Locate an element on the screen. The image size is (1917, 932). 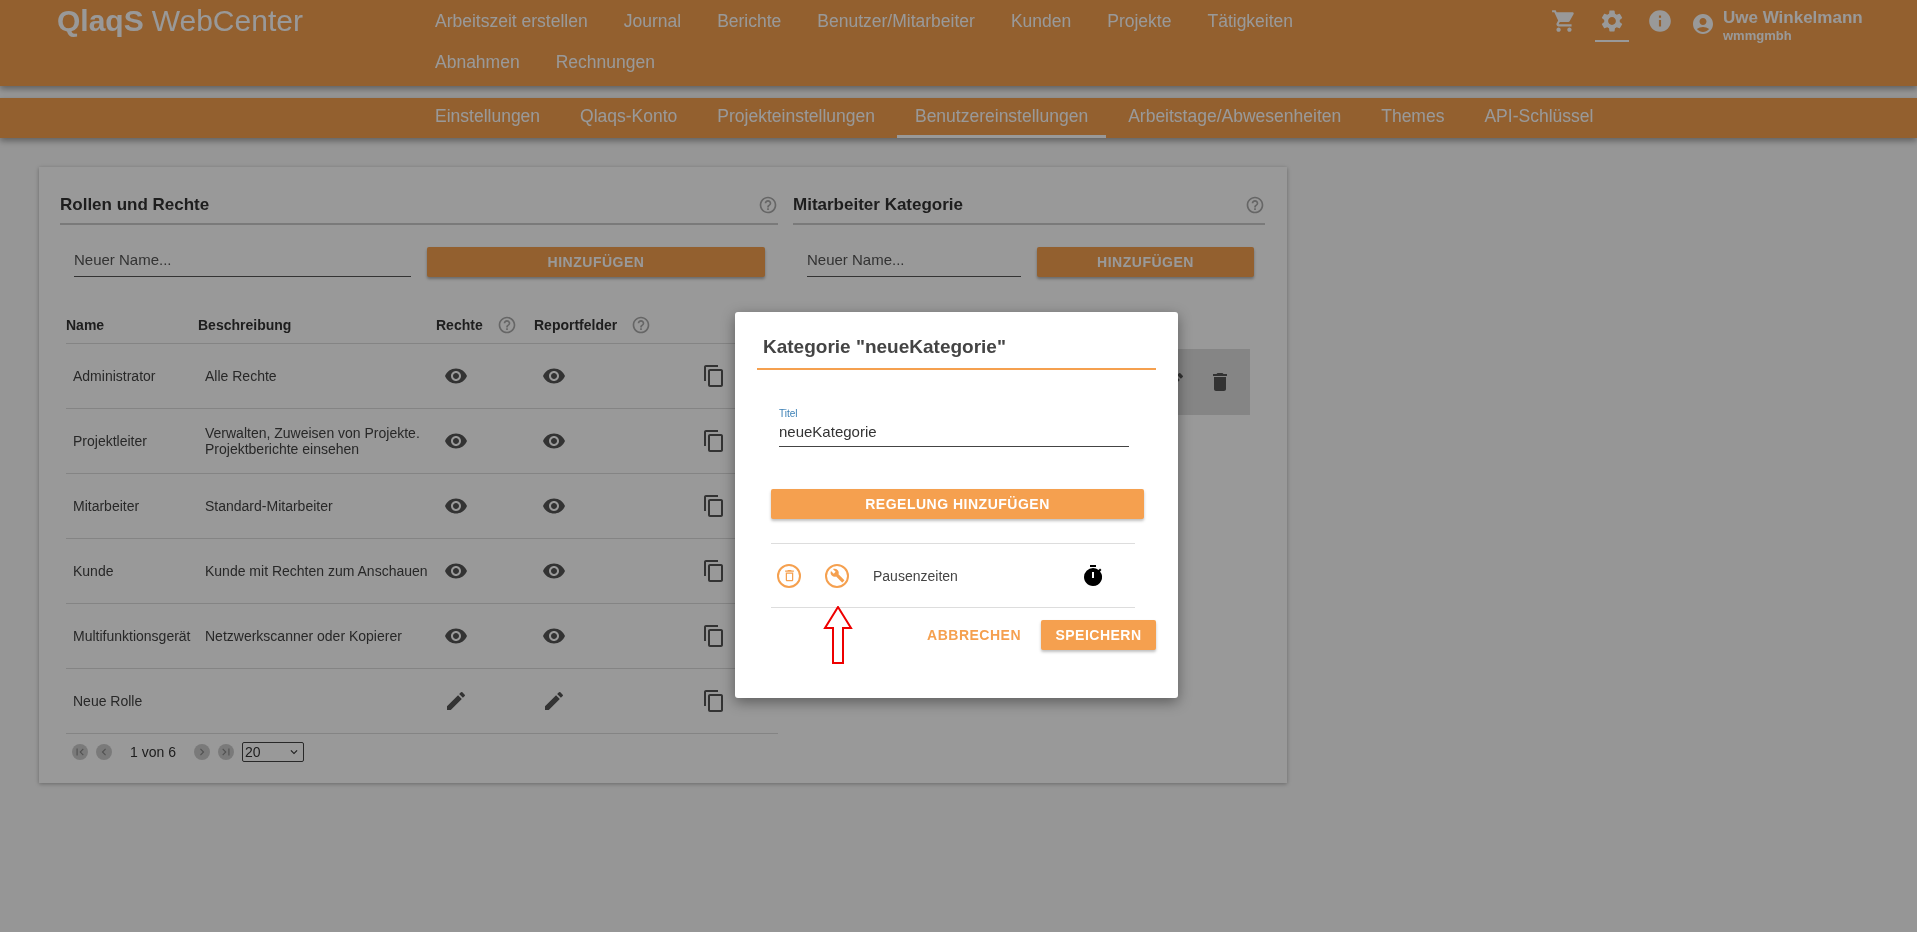
nav-link: Arbeitszeit erstellen is located at coordinates (511, 21).